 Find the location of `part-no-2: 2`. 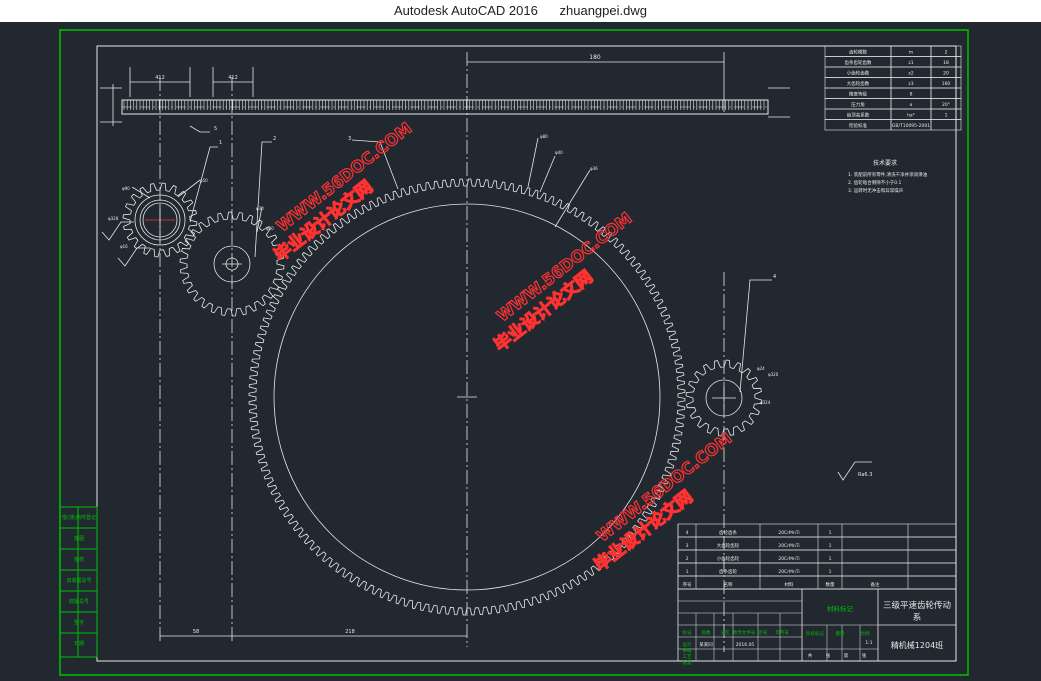

part-no-2: 2 is located at coordinates (687, 559).